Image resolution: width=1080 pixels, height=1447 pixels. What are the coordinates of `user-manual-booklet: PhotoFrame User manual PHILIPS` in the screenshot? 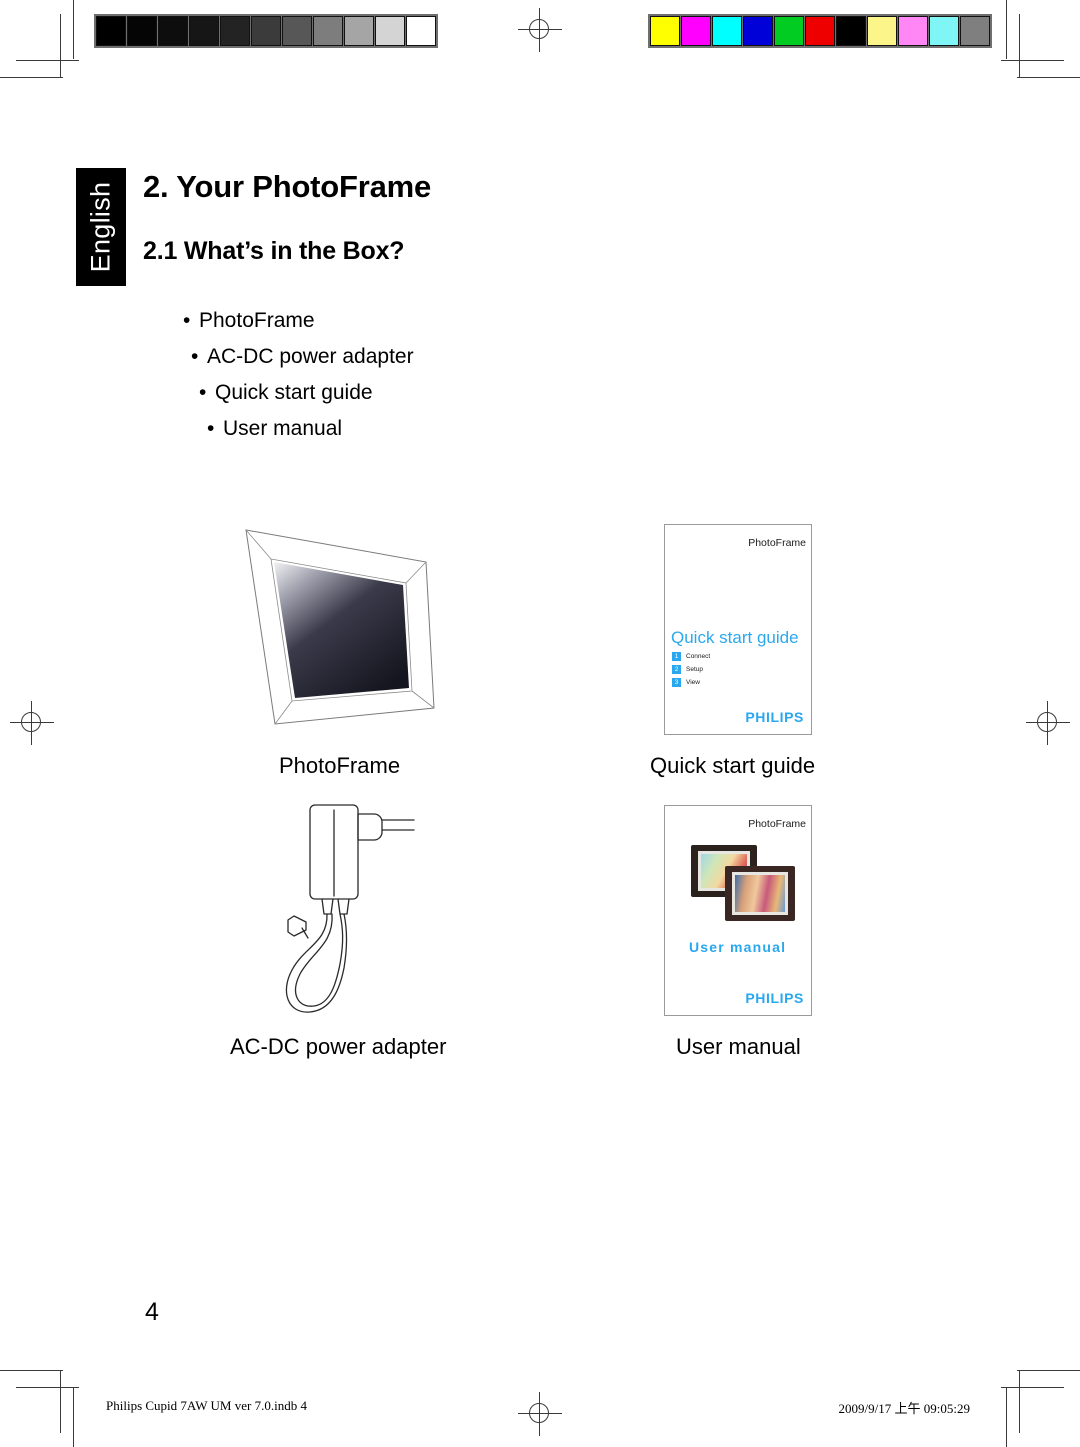 It's located at (738, 910).